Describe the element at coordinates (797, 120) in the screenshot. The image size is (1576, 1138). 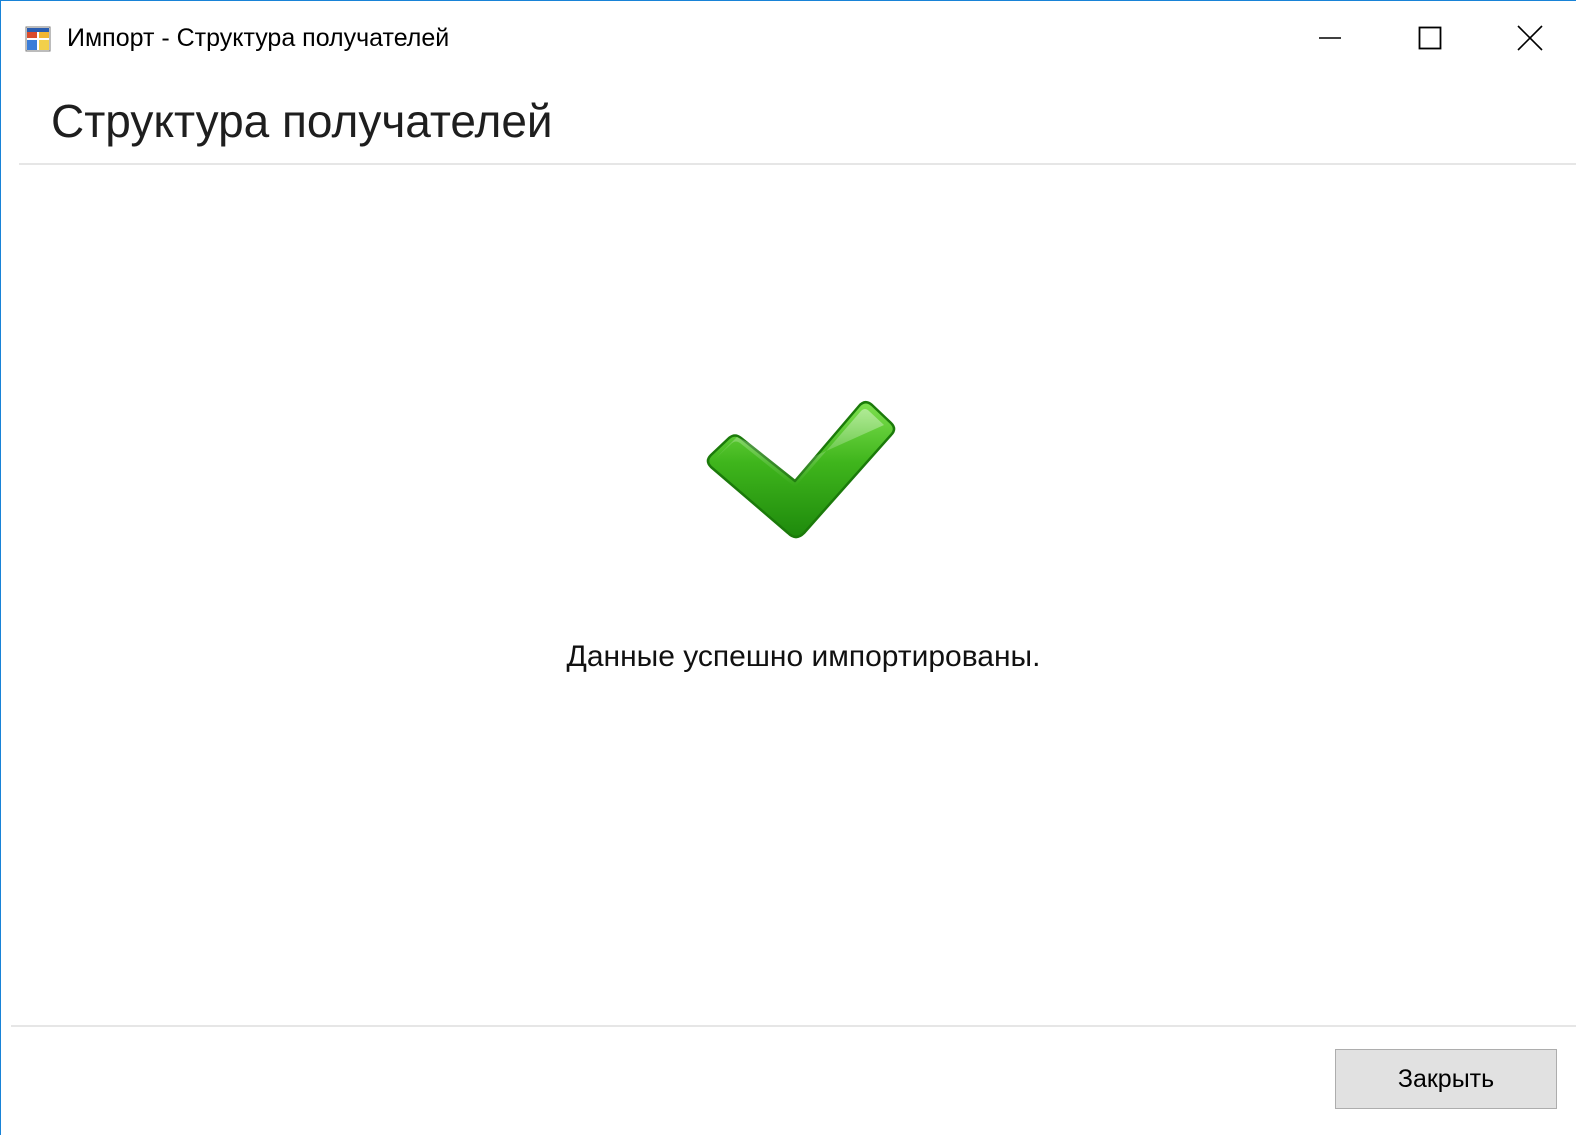
I see `page-header: Структура получателей` at that location.